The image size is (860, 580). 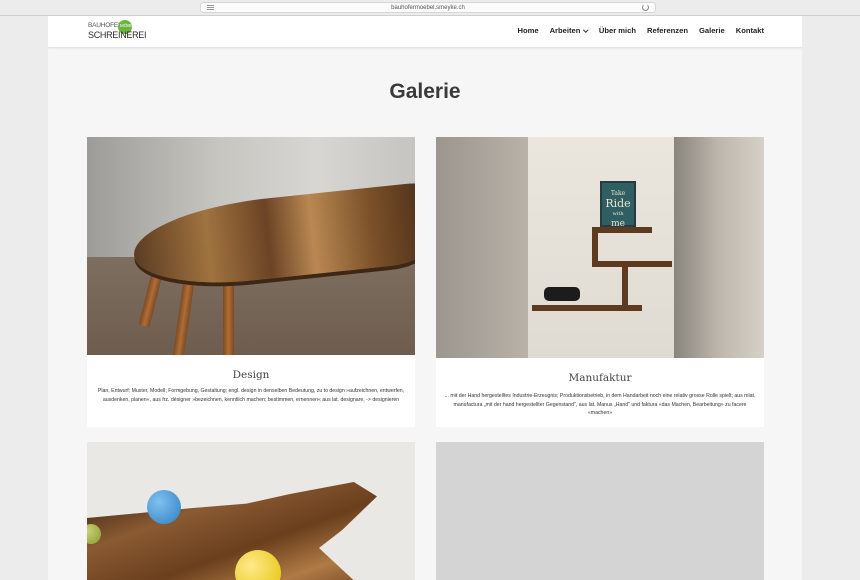 What do you see at coordinates (482, 247) in the screenshot?
I see `image-wall-left` at bounding box center [482, 247].